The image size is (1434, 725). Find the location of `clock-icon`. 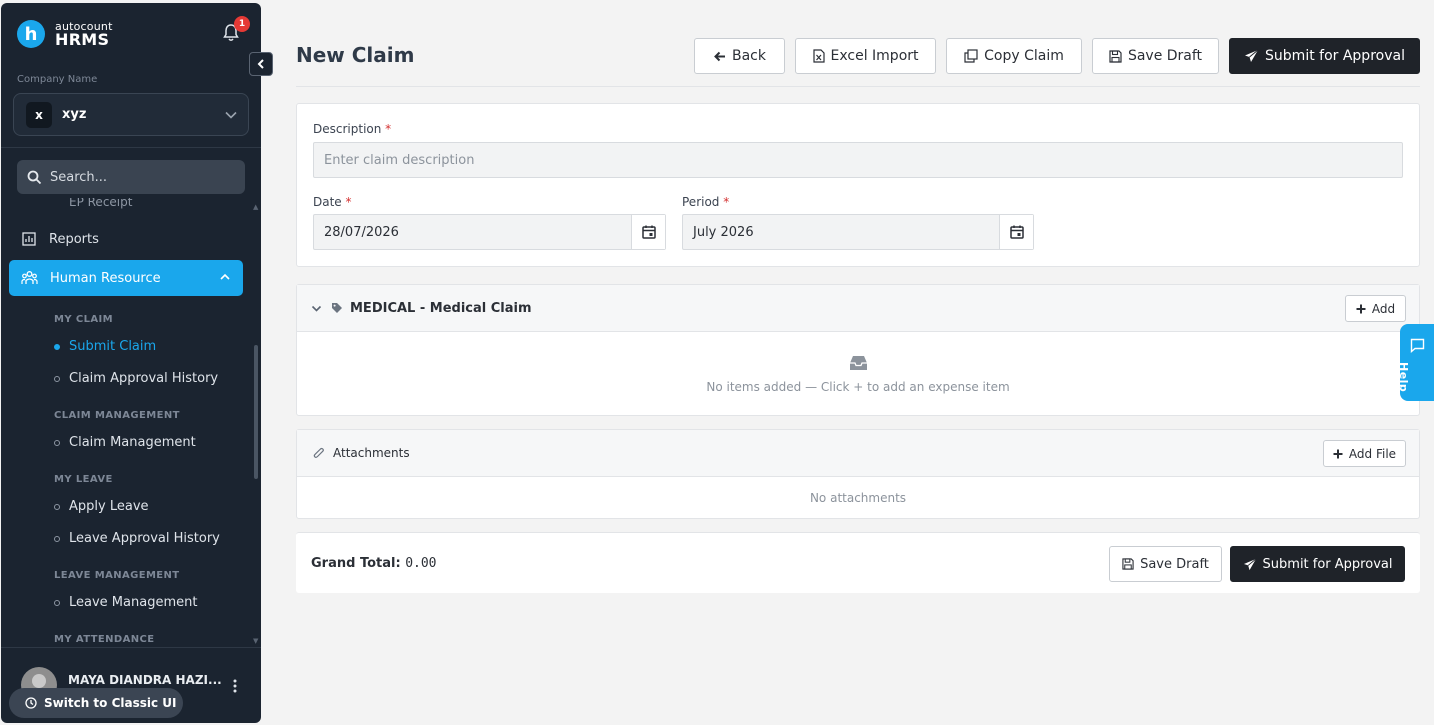

clock-icon is located at coordinates (31, 703).